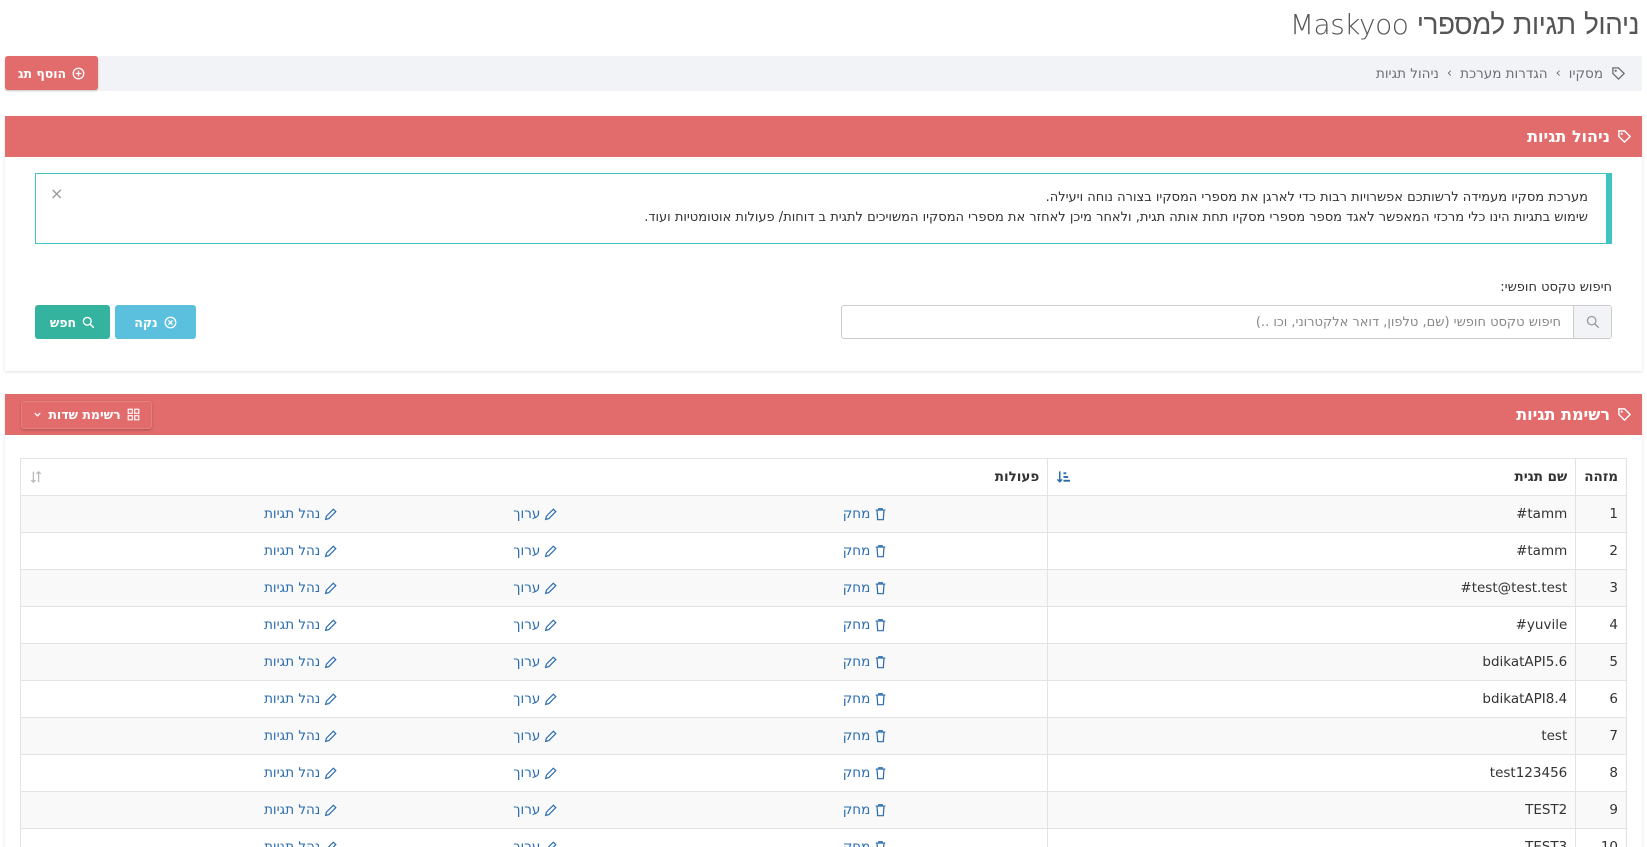 The image size is (1647, 847). What do you see at coordinates (36, 477) in the screenshot?
I see `sort-icon` at bounding box center [36, 477].